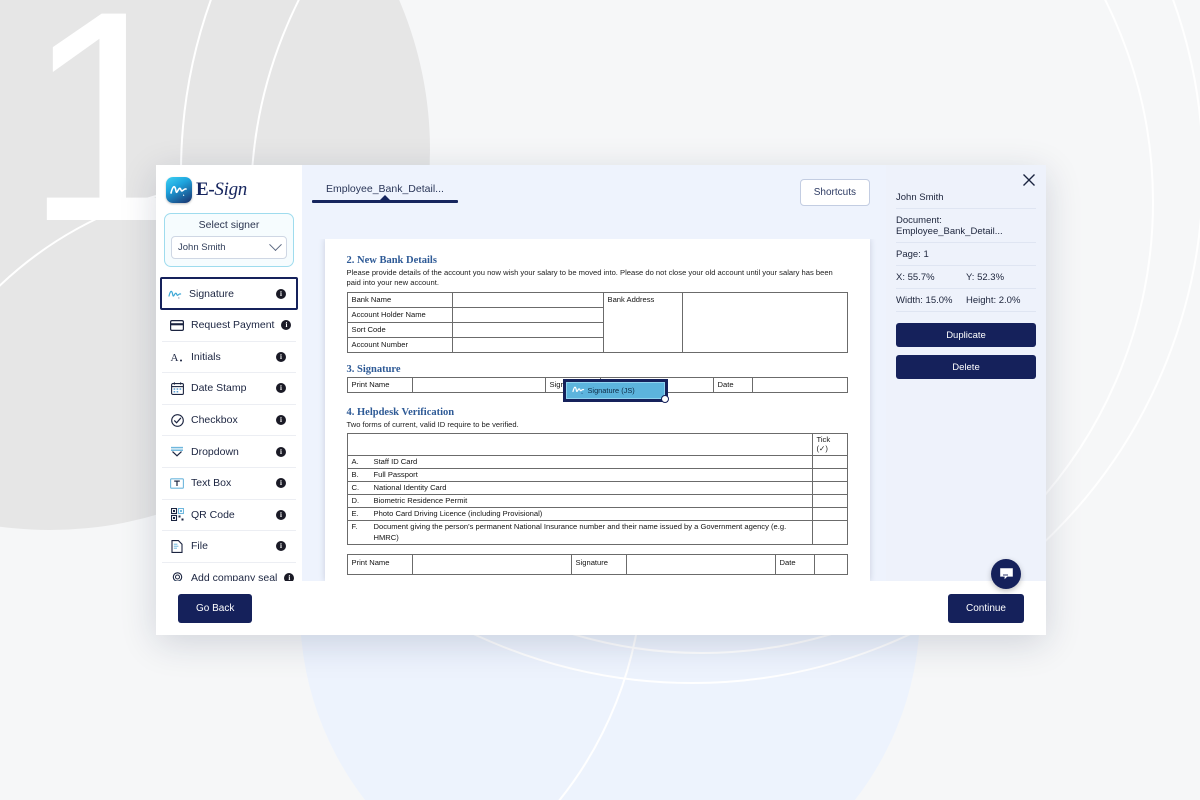 Image resolution: width=1200 pixels, height=800 pixels. Describe the element at coordinates (527, 299) in the screenshot. I see `bank-name-value` at that location.